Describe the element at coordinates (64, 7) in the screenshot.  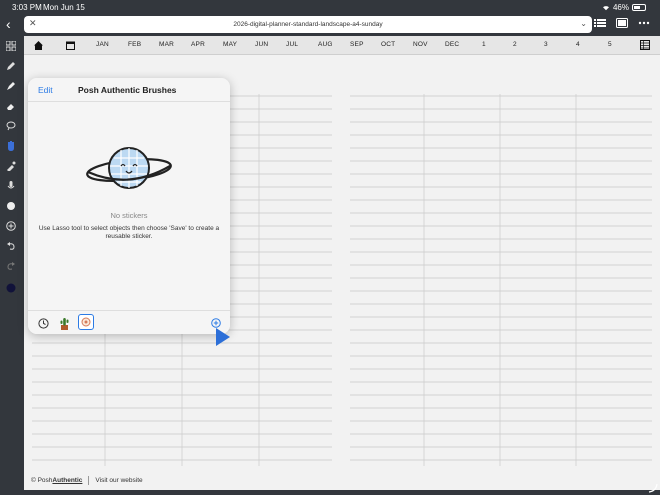
I see `status-date: Mon Jun 15` at that location.